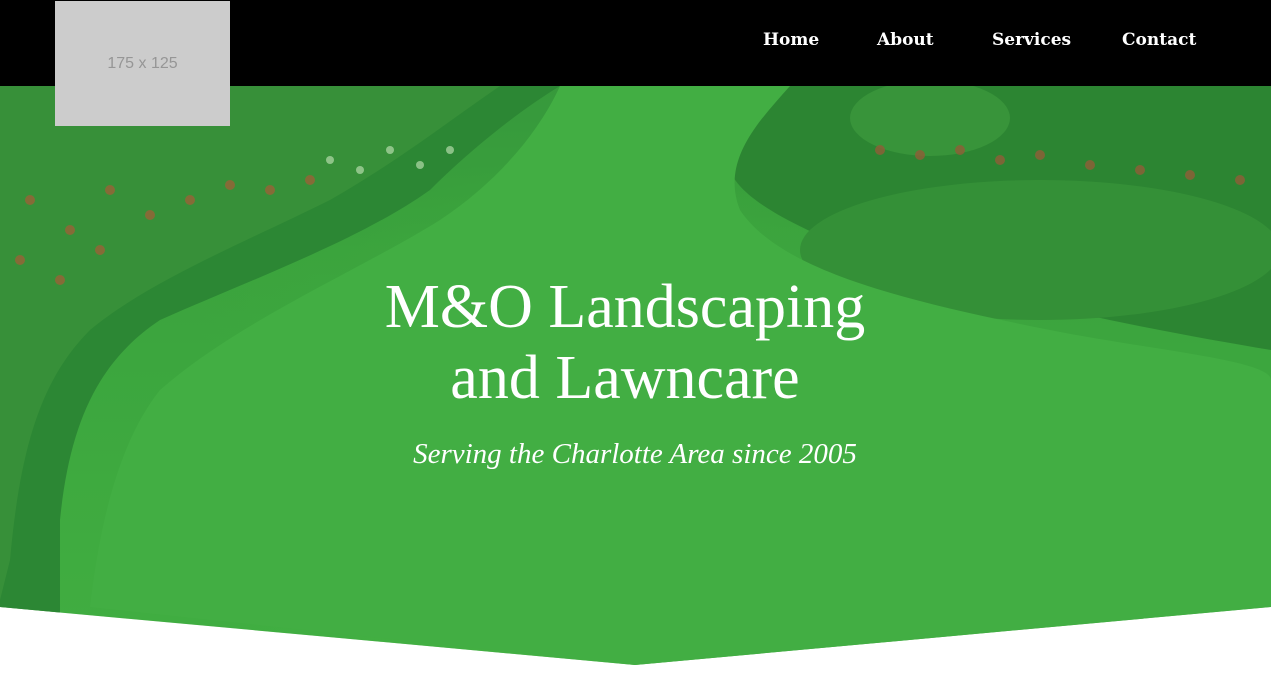 The image size is (1271, 699). I want to click on nav-home-link: Home, so click(791, 40).